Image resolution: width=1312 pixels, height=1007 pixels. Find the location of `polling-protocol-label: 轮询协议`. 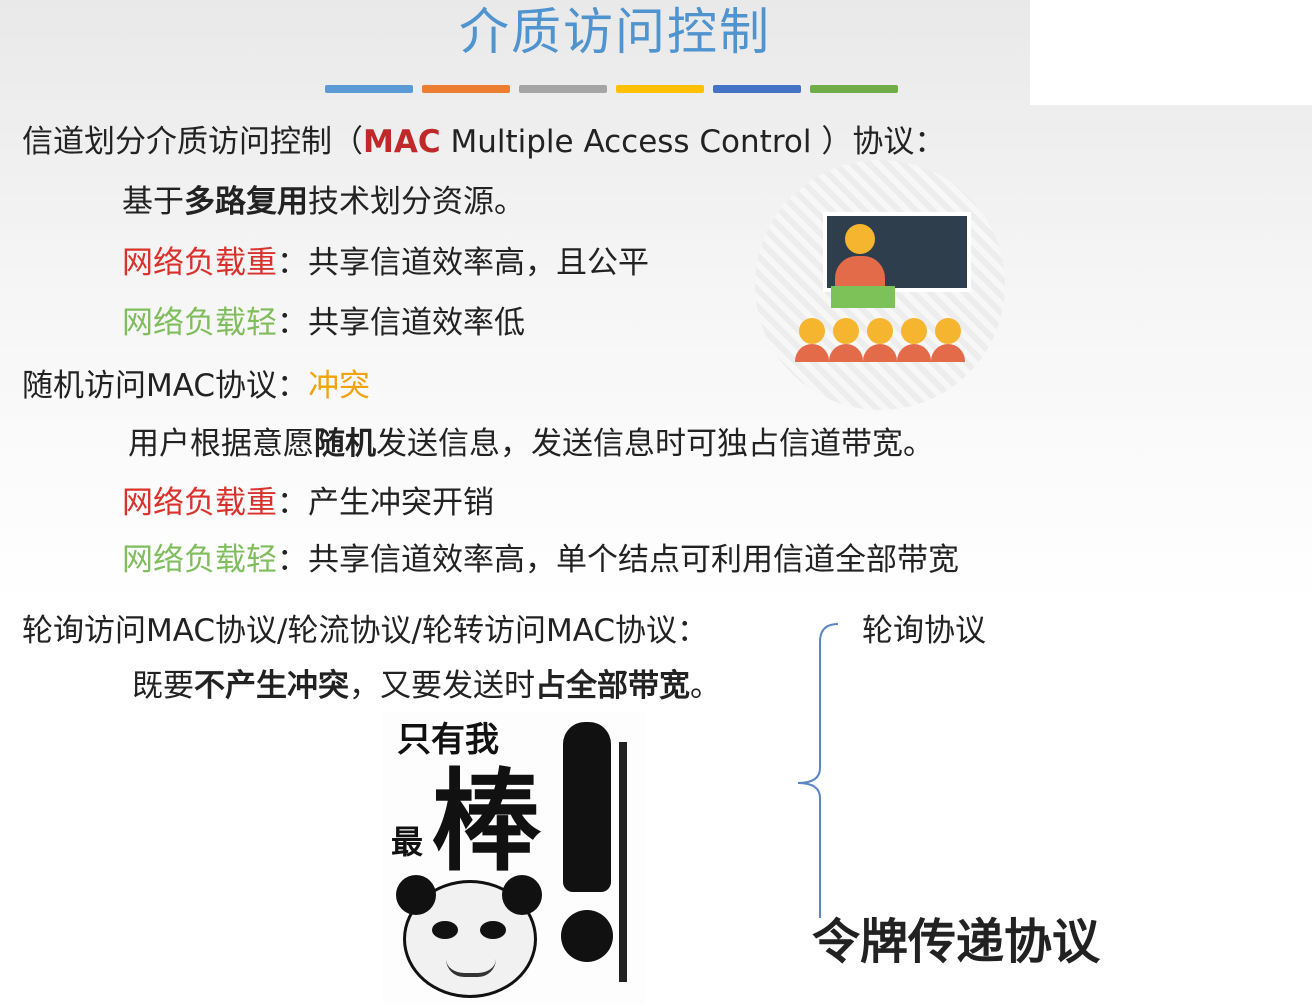

polling-protocol-label: 轮询协议 is located at coordinates (924, 631).